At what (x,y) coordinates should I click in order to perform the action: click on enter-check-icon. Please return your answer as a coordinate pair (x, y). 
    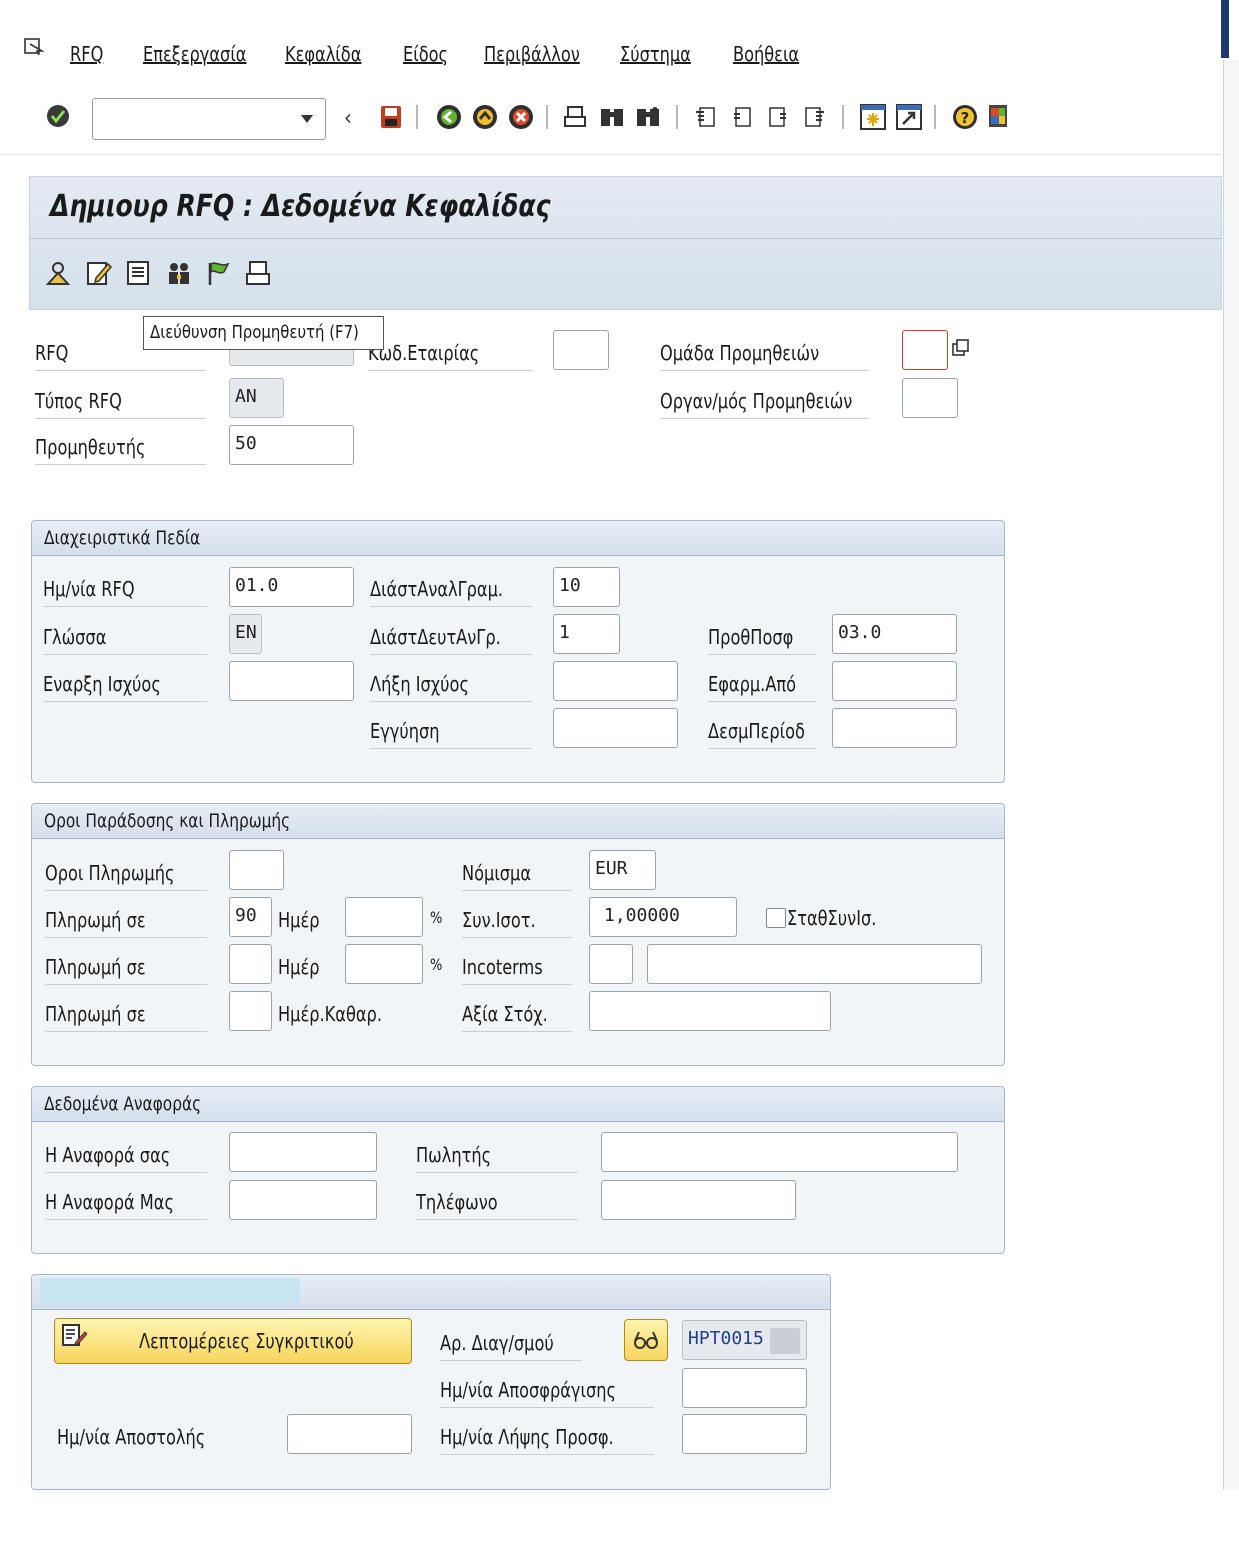
    Looking at the image, I should click on (58, 118).